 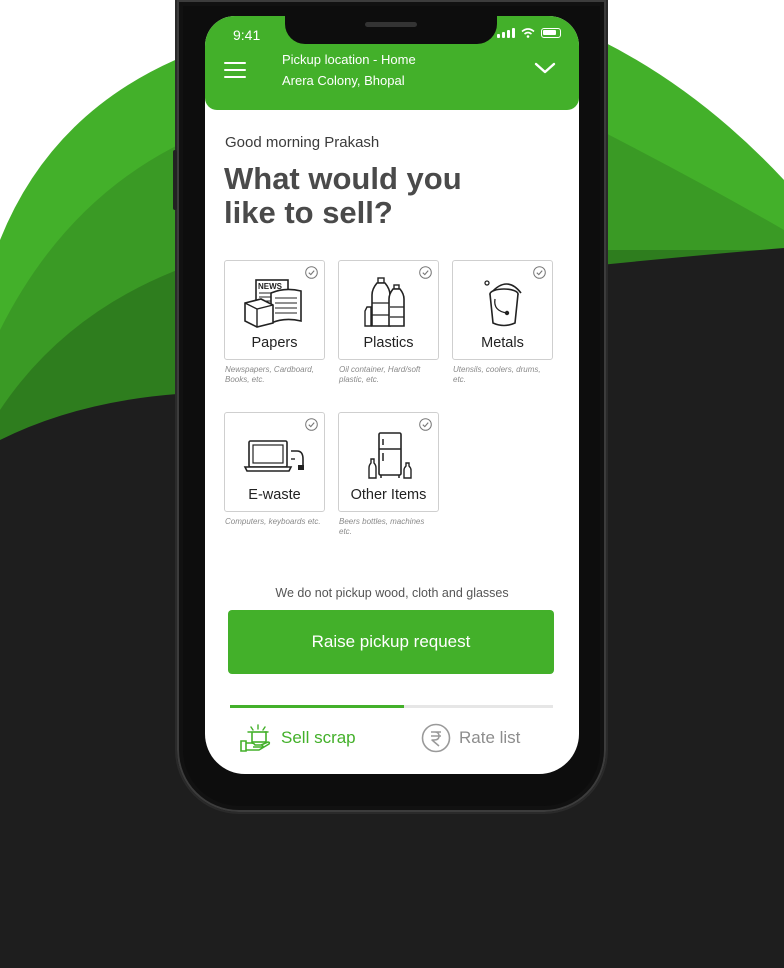 What do you see at coordinates (551, 33) in the screenshot?
I see `battery-icon` at bounding box center [551, 33].